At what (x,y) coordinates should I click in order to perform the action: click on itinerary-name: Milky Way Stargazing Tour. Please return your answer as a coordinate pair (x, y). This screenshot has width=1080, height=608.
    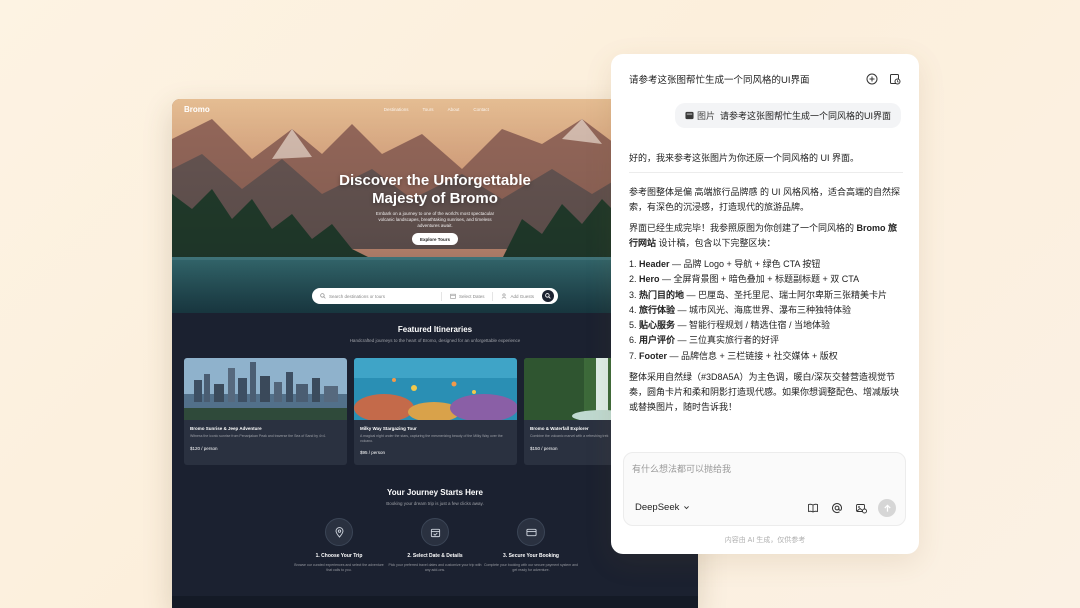
    Looking at the image, I should click on (388, 428).